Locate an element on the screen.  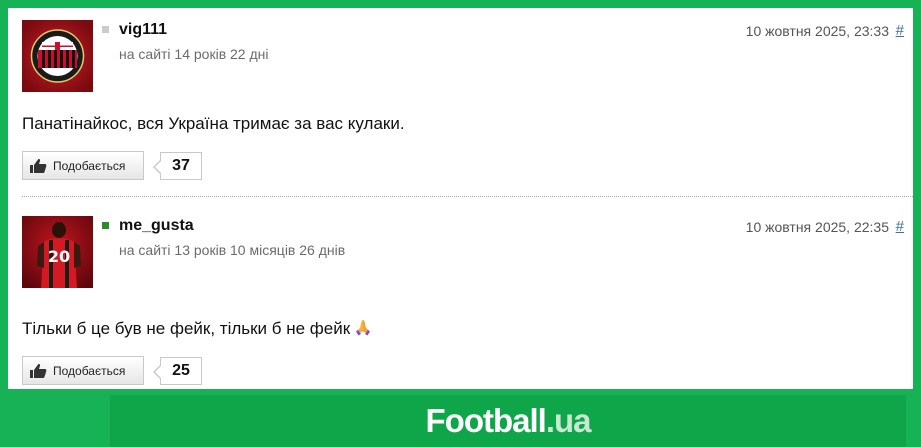
site-footer: Football.ua is located at coordinates (508, 421).